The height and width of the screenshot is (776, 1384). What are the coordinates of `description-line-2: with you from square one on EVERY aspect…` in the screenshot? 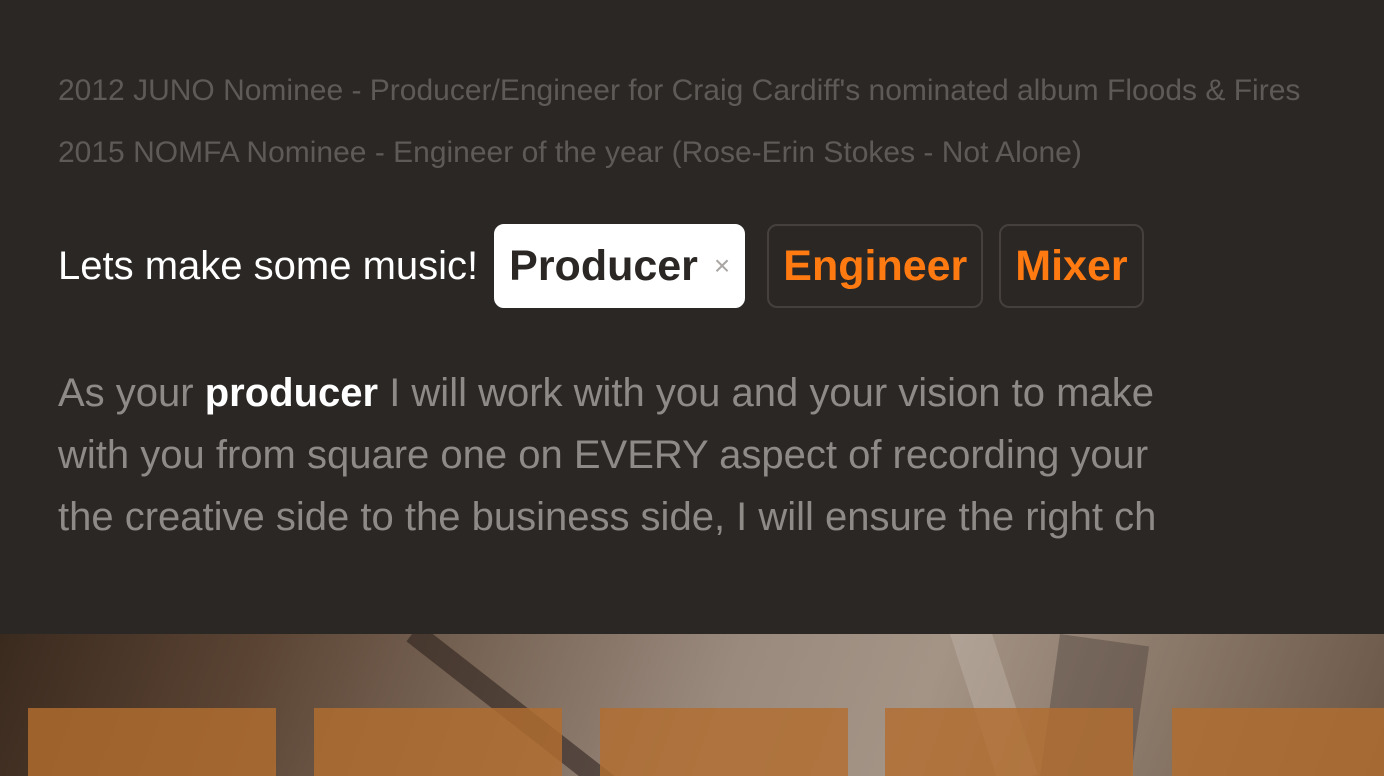 It's located at (603, 455).